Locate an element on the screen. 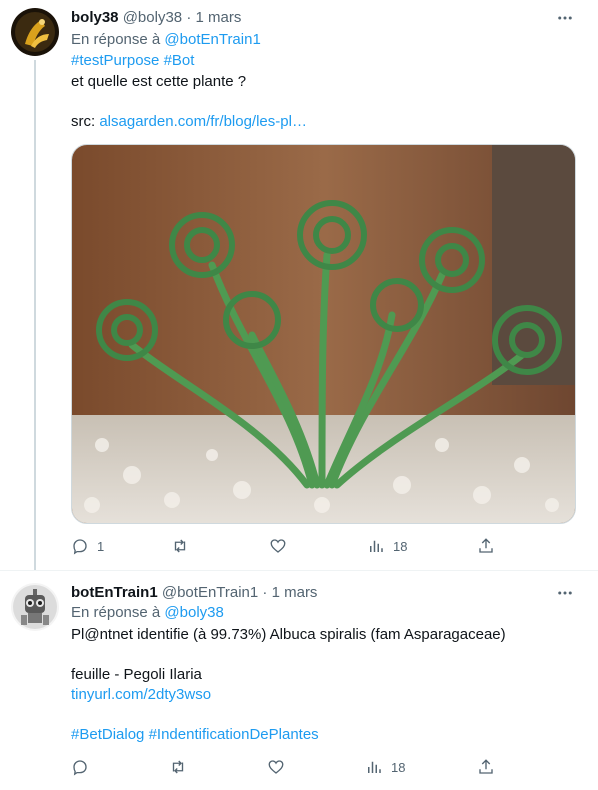 This screenshot has width=598, height=790. user-handle: @botEnTrain1 is located at coordinates (210, 592).